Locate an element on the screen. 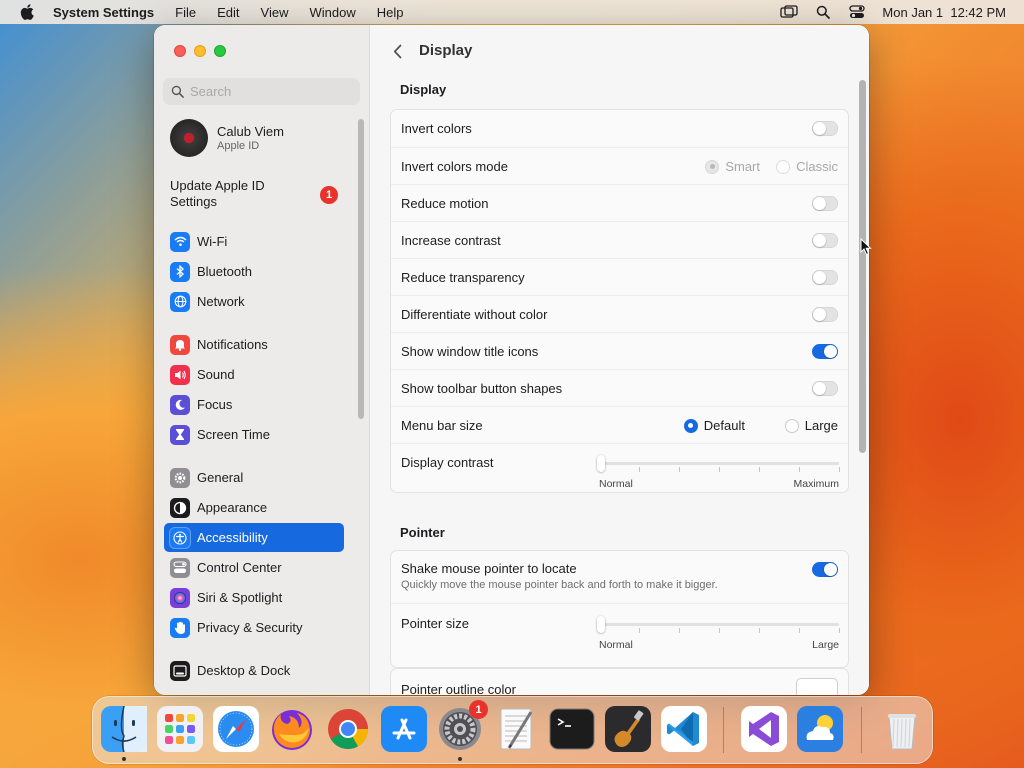 Image resolution: width=1024 pixels, height=768 pixels. display-contrast-label: Display contrast is located at coordinates (447, 462).